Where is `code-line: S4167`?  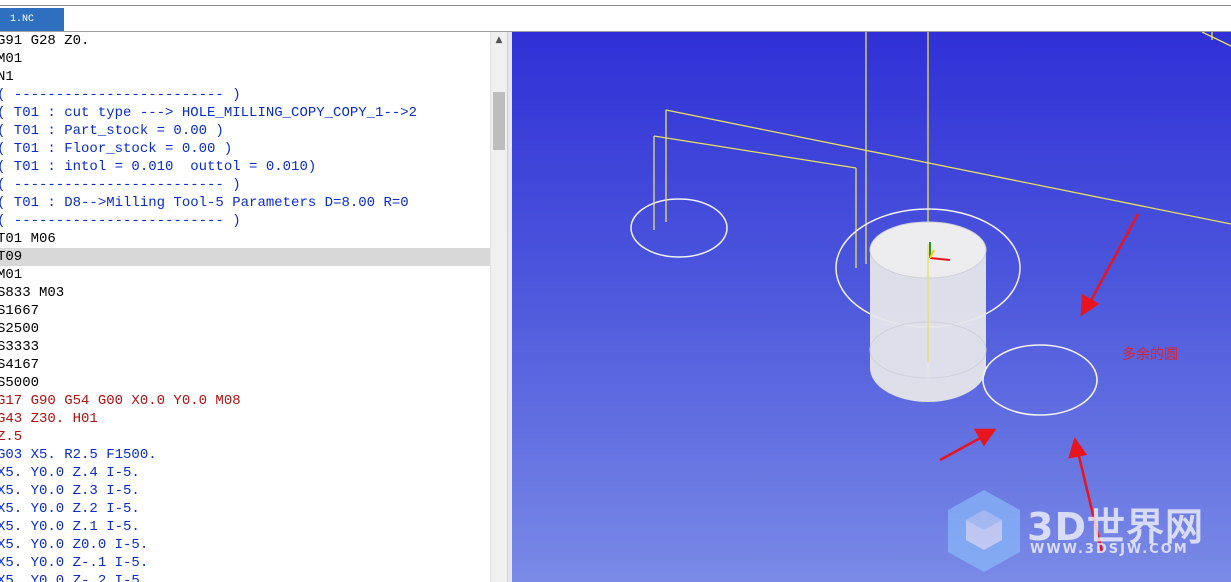 code-line: S4167 is located at coordinates (245, 365).